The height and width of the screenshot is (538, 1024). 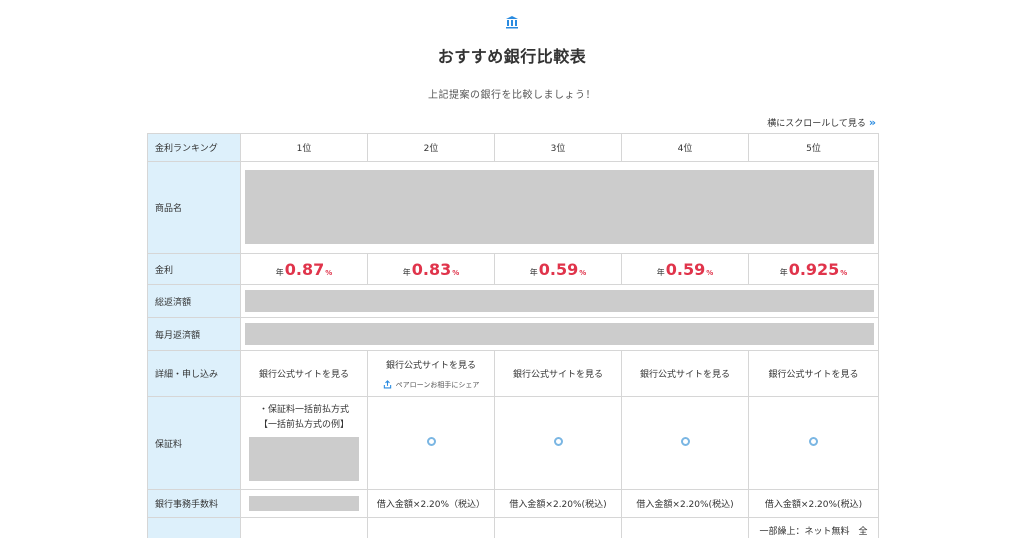 I want to click on row-label-rate: 金利, so click(x=194, y=269).